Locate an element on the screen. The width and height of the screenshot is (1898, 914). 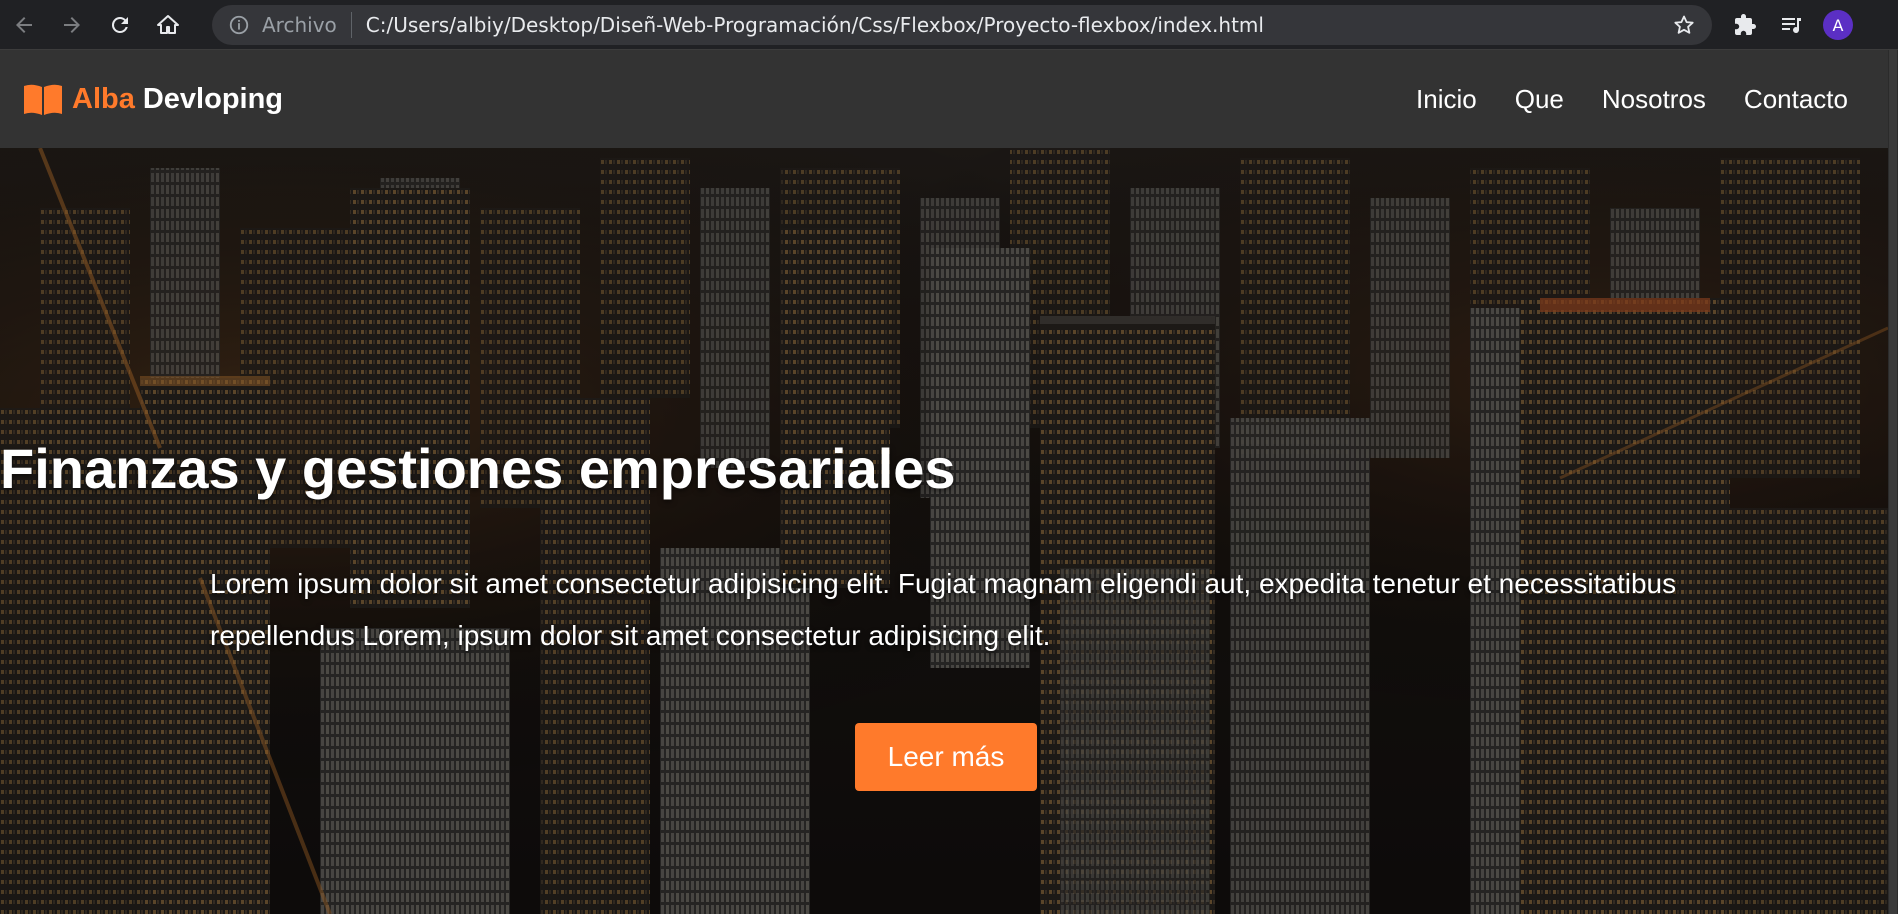
toolbar-actions: A is located at coordinates (1805, 25).